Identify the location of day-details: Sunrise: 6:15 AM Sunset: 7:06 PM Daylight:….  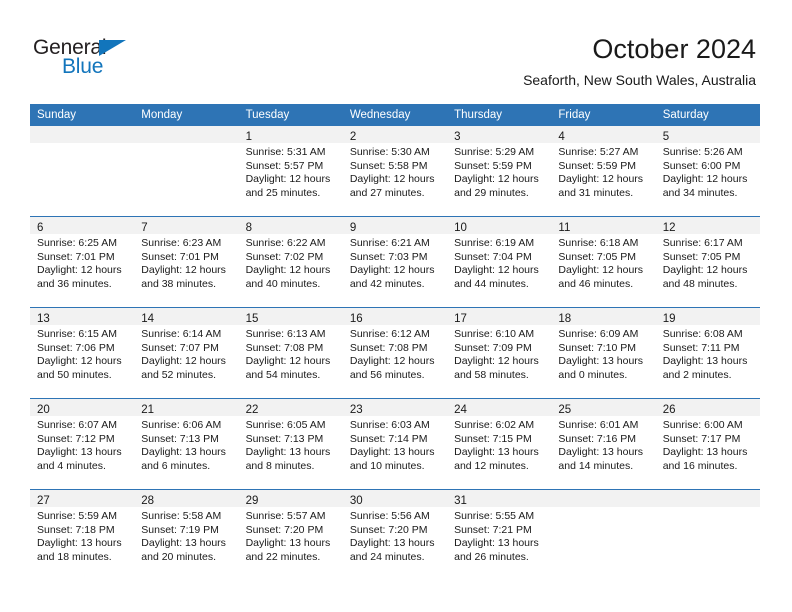
(82, 353).